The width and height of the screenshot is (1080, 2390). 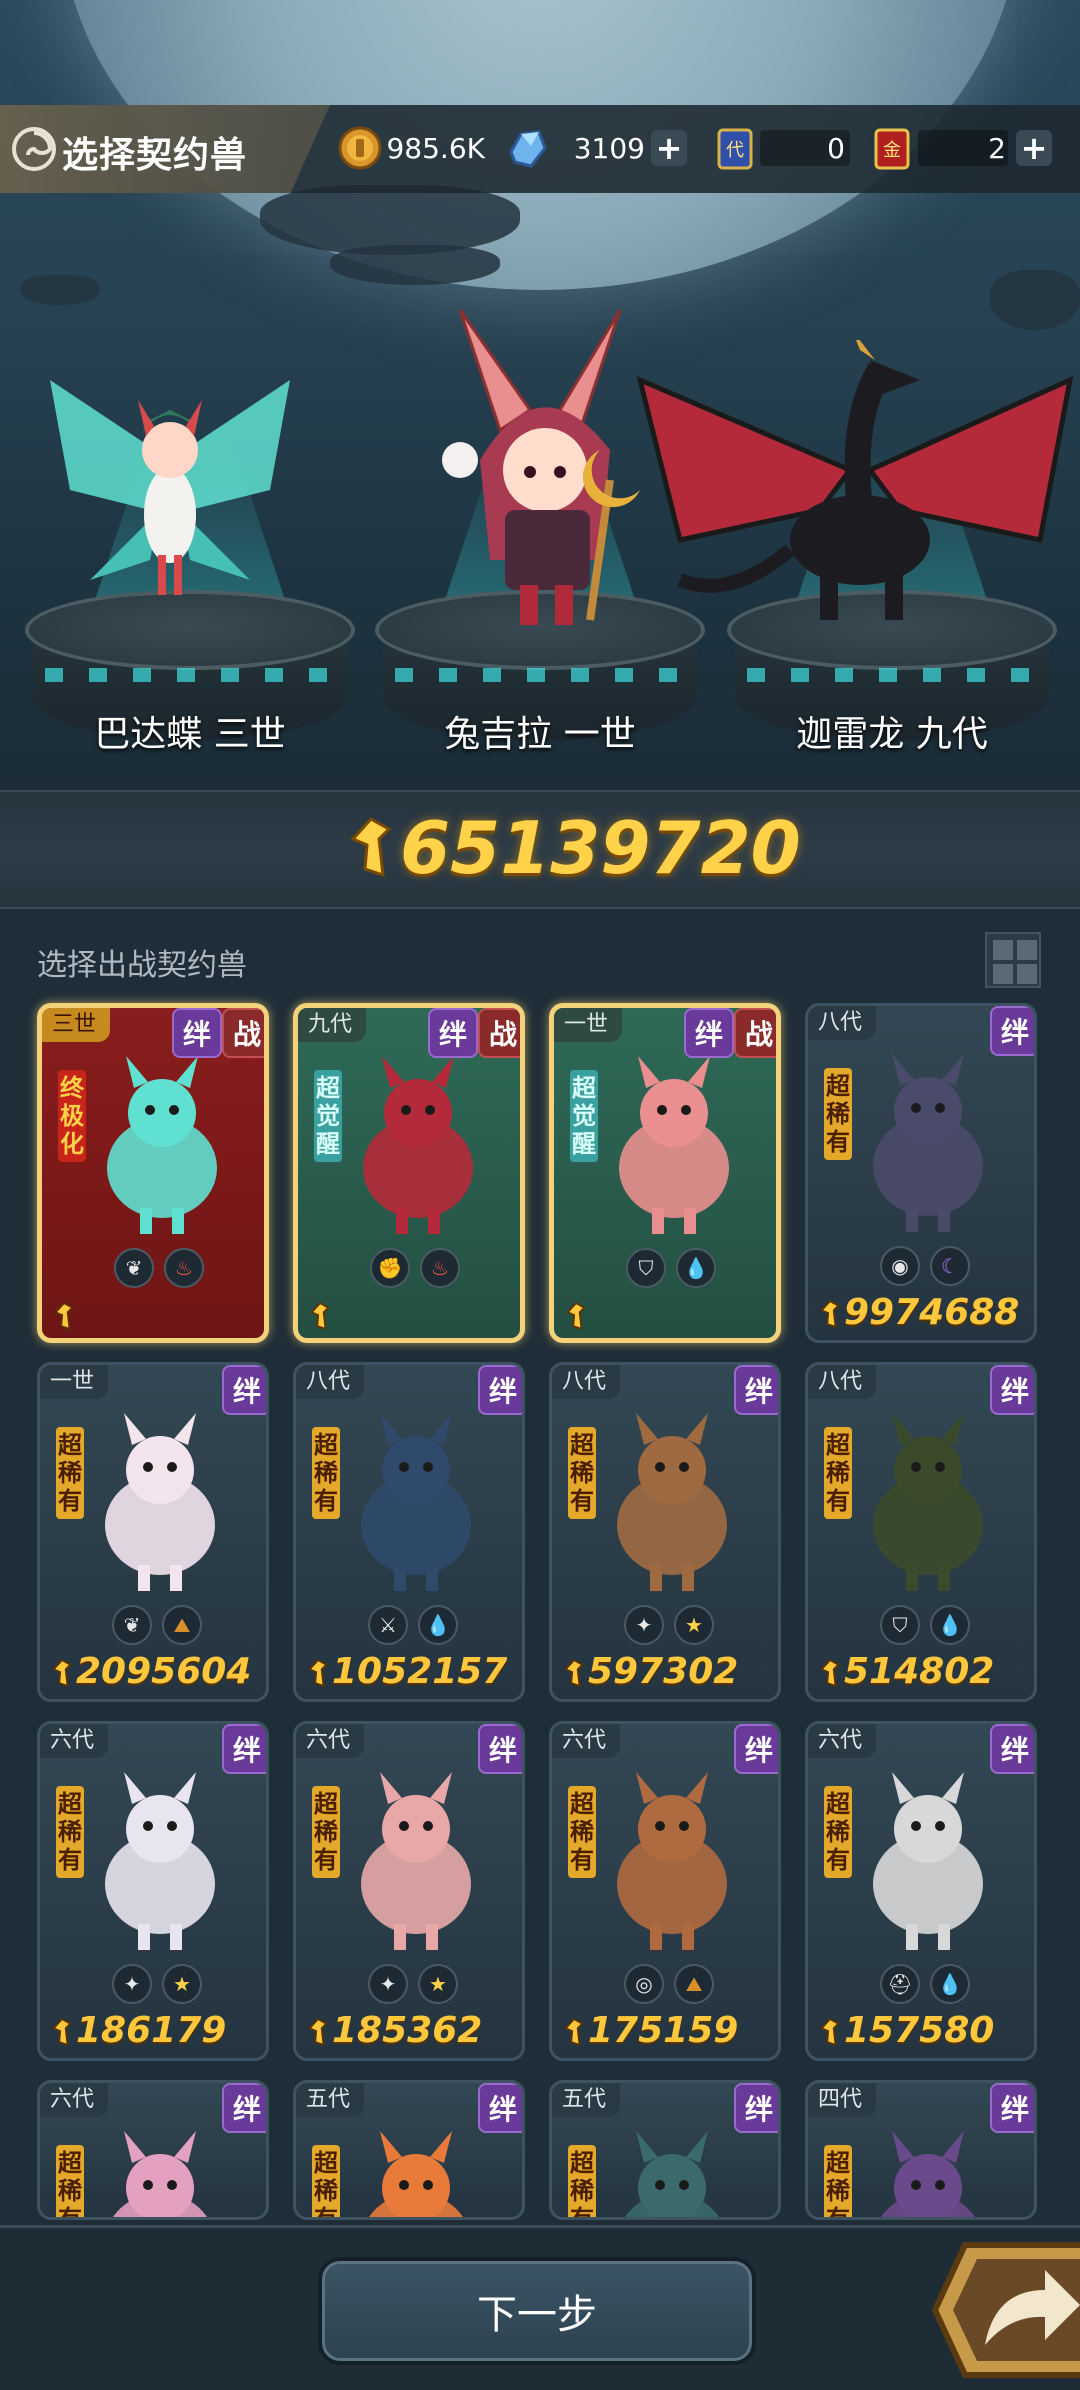 I want to click on roster-card: 八代 超稀有 绊 ⚔ 💧 1052157, so click(x=409, y=1532).